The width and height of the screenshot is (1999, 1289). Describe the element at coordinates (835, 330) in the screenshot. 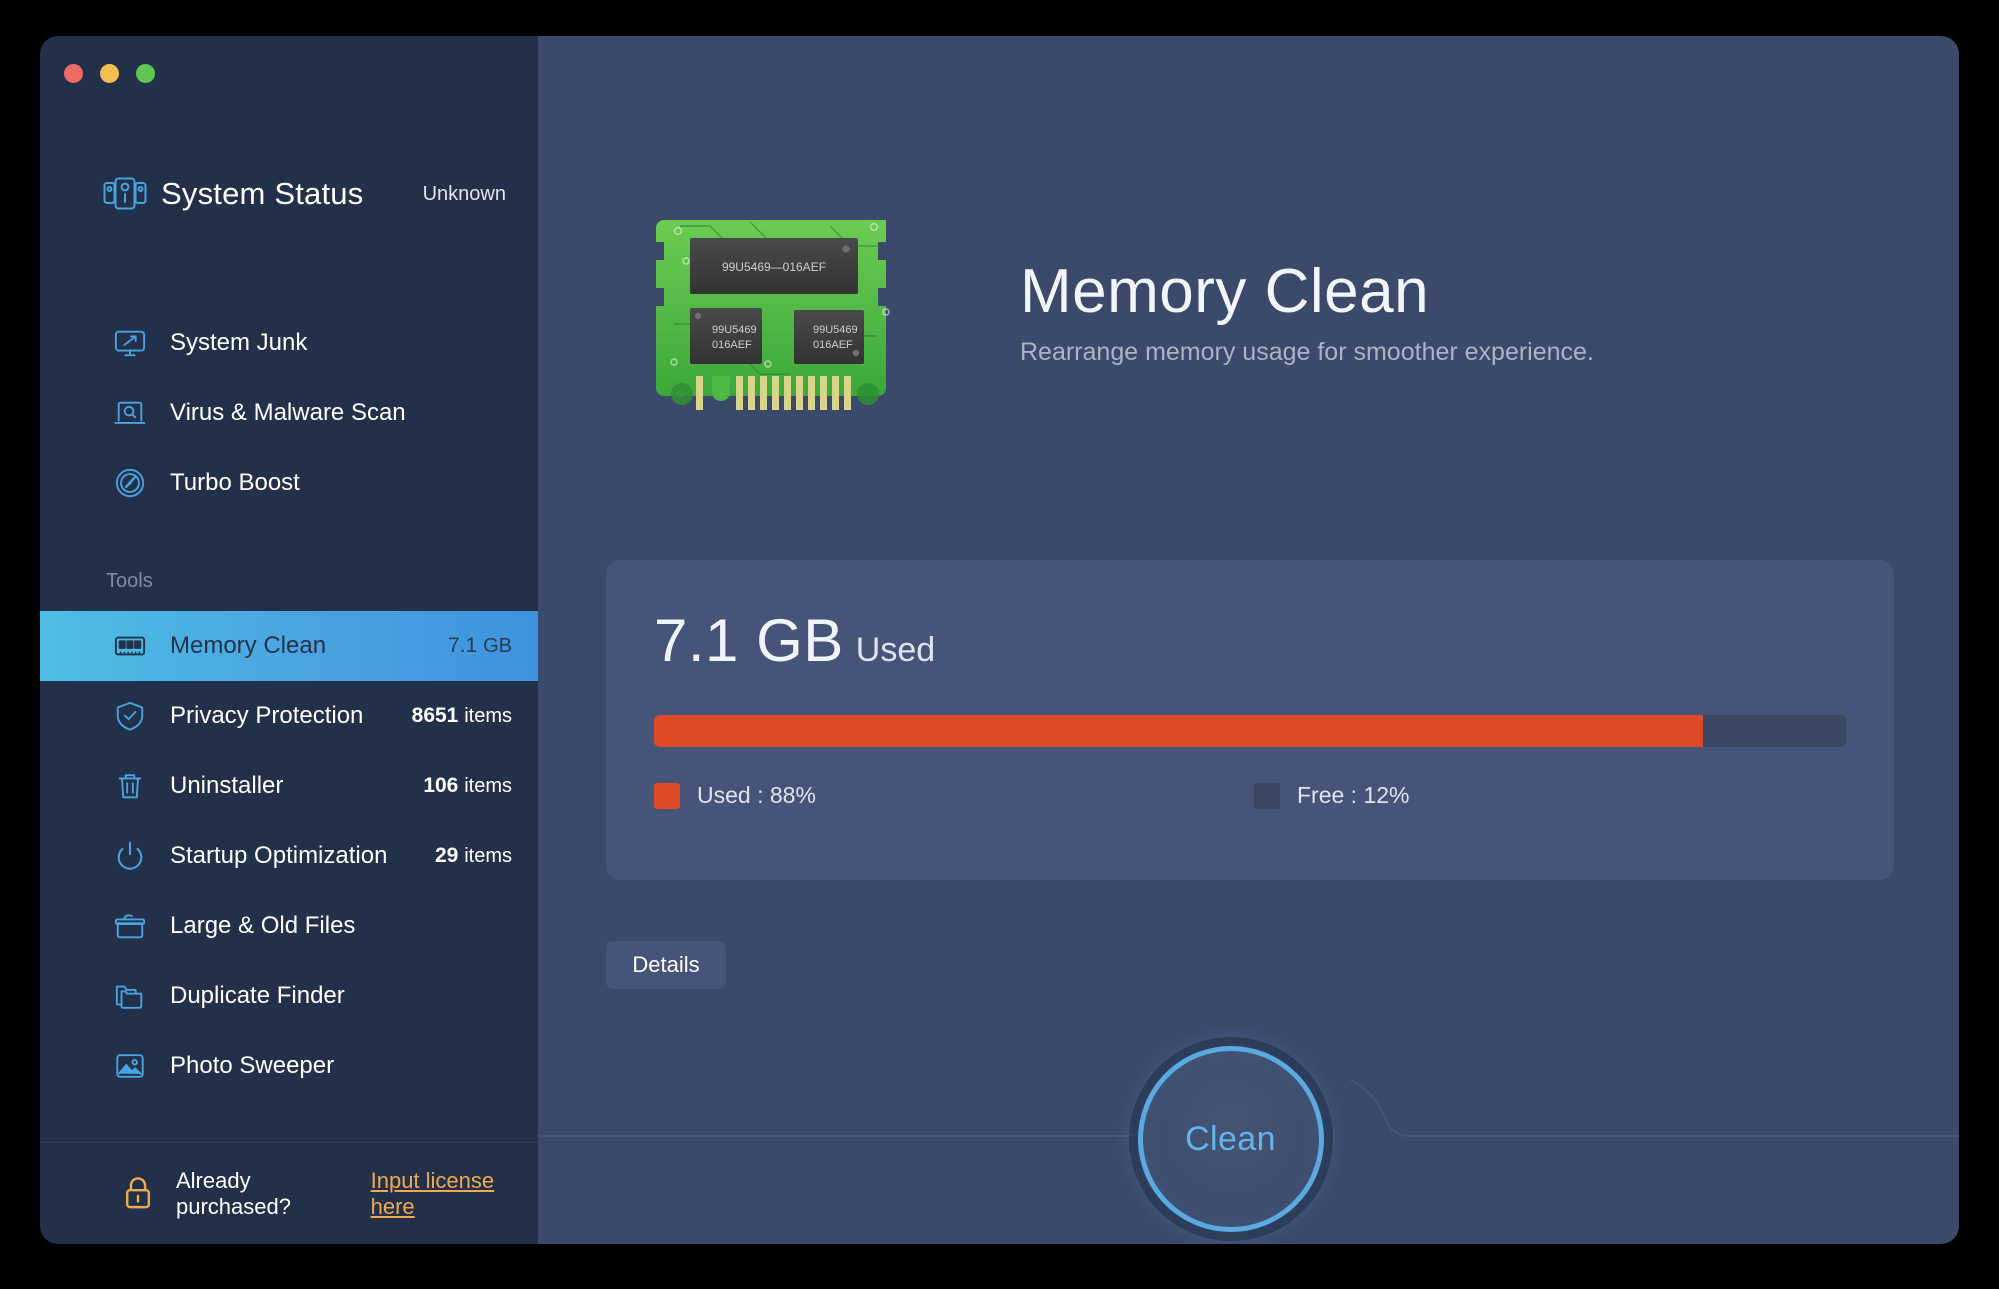

I see `ram-chip-label-right-1: 99U5469` at that location.